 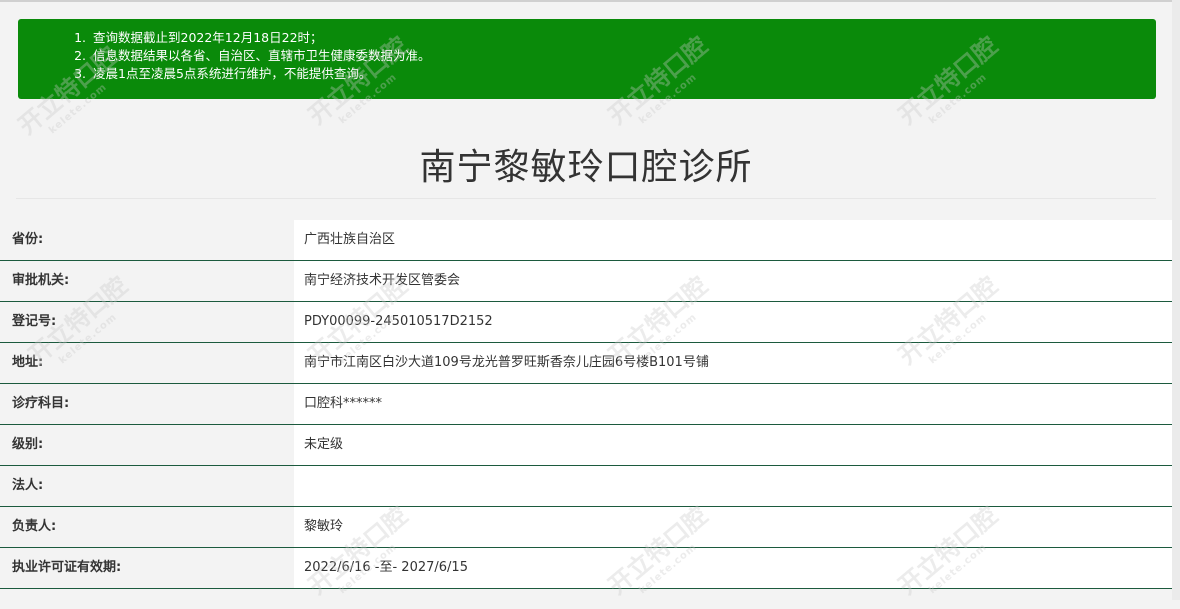 I want to click on field-value-address: 南宁市江南区白沙大道109号龙光普罗旺斯香奈儿庄园6号楼B101号铺, so click(x=506, y=362).